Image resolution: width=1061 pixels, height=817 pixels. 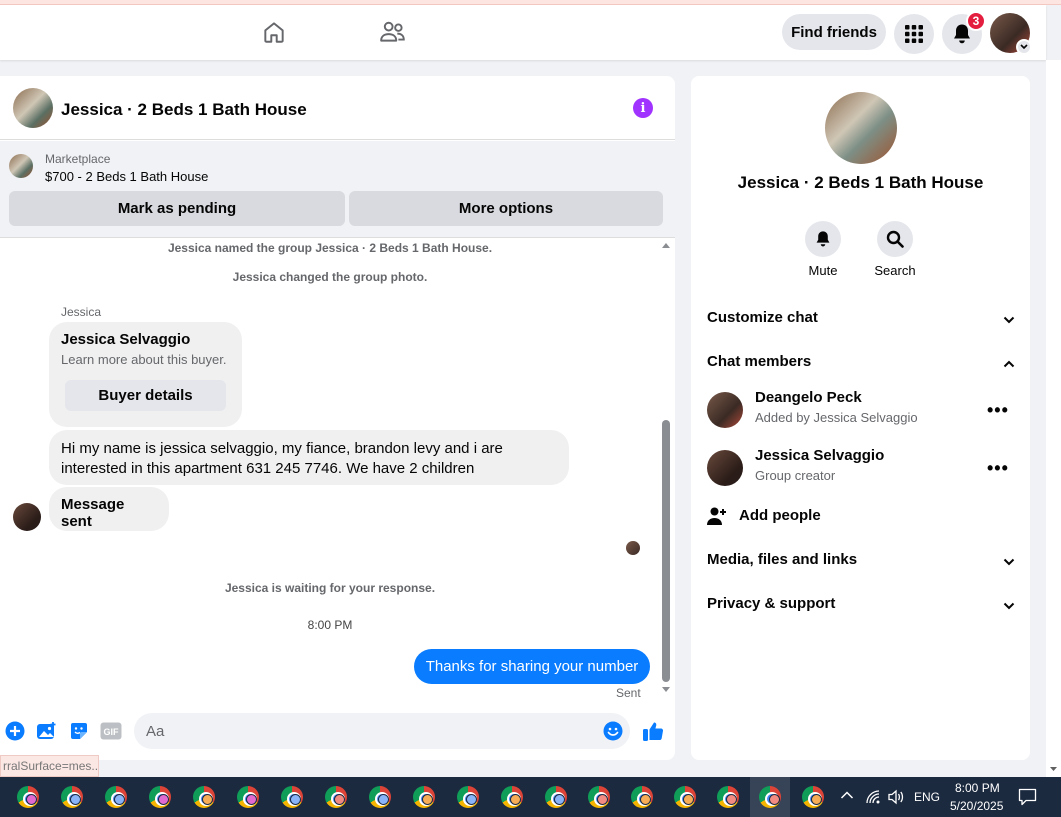 What do you see at coordinates (330, 588) in the screenshot?
I see `waiting-notice: Jessica is waiting for your response.` at bounding box center [330, 588].